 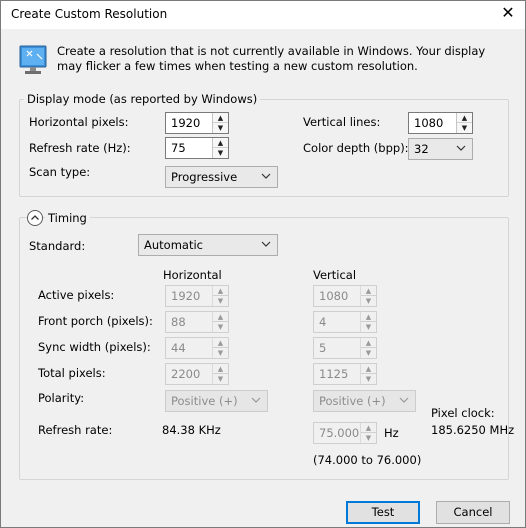 I want to click on timing-refresh-rate-label: Refresh rate:, so click(x=75, y=430).